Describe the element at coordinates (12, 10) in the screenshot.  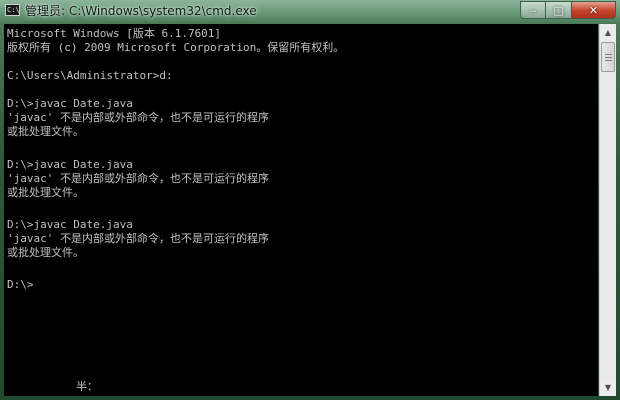
I see `cmd-icon: C:\` at that location.